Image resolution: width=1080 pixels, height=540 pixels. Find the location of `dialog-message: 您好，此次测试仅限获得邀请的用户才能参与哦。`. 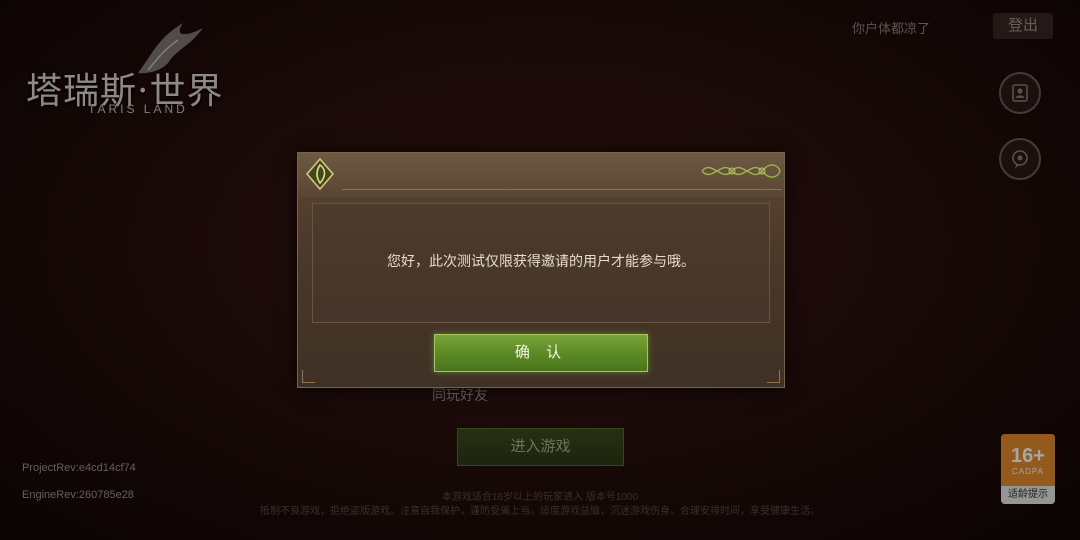

dialog-message: 您好，此次测试仅限获得邀请的用户才能参与哦。 is located at coordinates (541, 261).